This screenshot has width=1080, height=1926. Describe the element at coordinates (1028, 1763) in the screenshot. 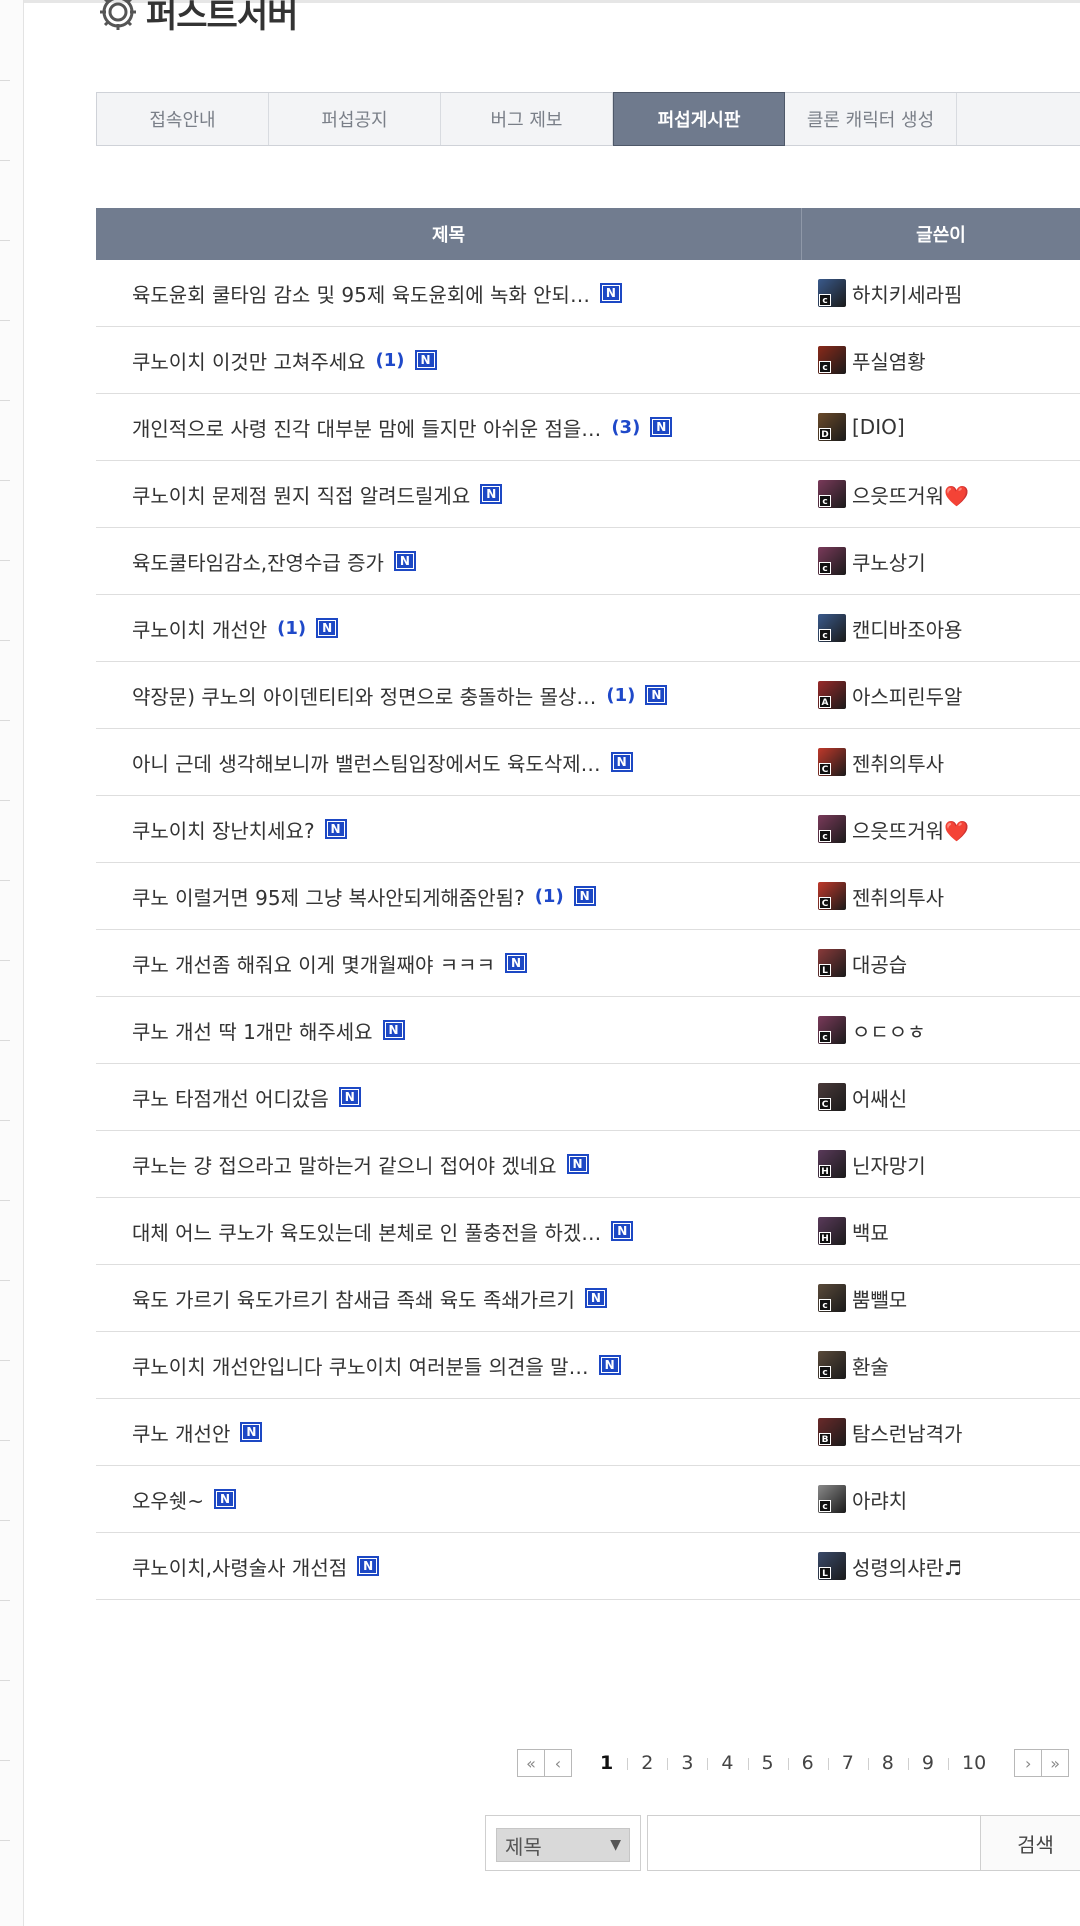

I see `next-page-button: ›` at that location.